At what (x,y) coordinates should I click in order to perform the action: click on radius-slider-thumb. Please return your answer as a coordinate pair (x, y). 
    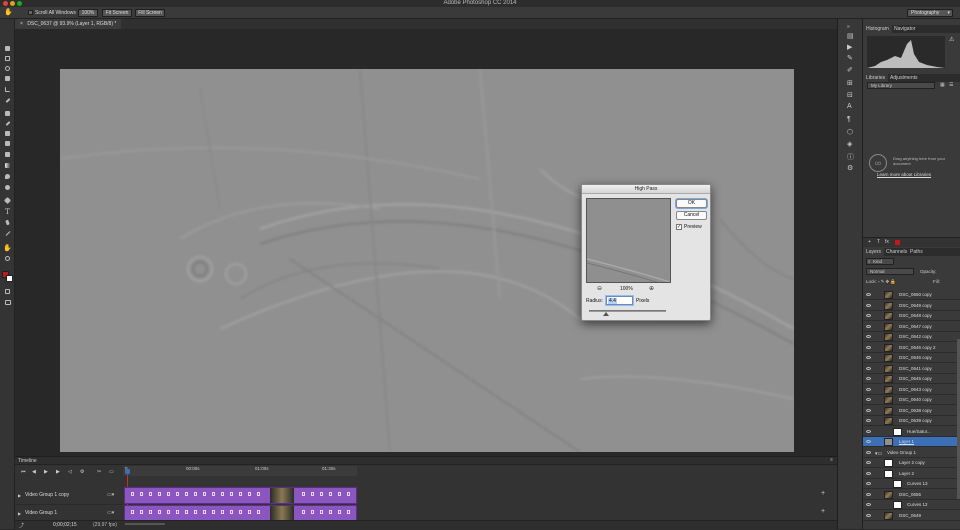
    Looking at the image, I should click on (605, 314).